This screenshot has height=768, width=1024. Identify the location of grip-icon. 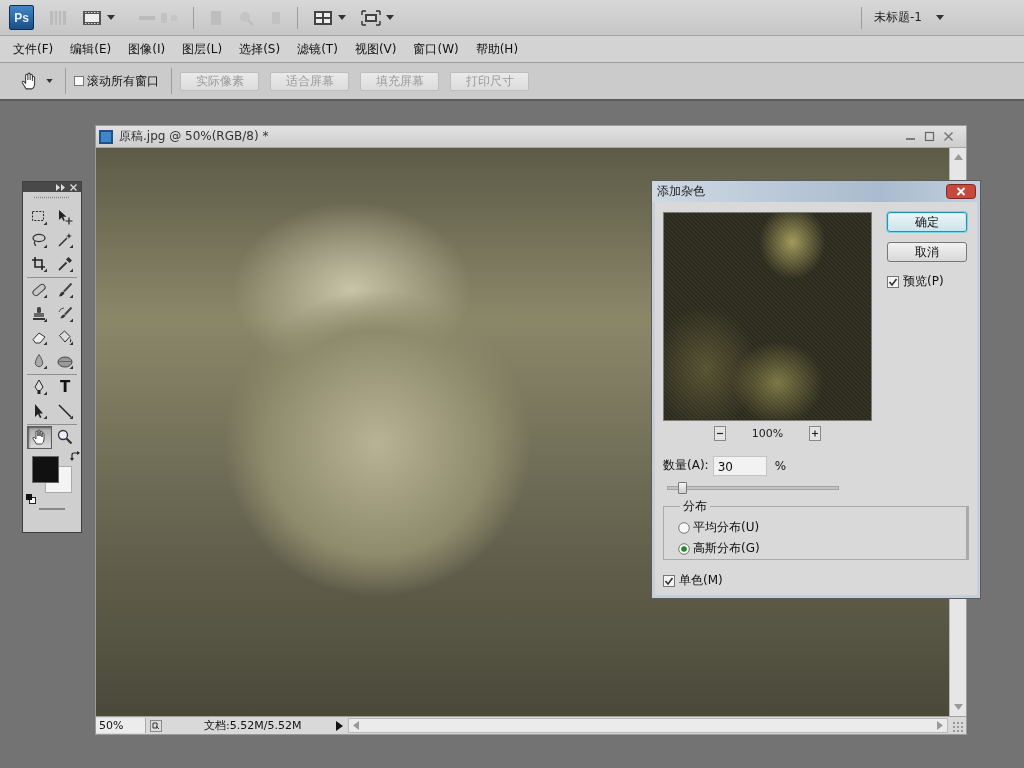
(52, 197).